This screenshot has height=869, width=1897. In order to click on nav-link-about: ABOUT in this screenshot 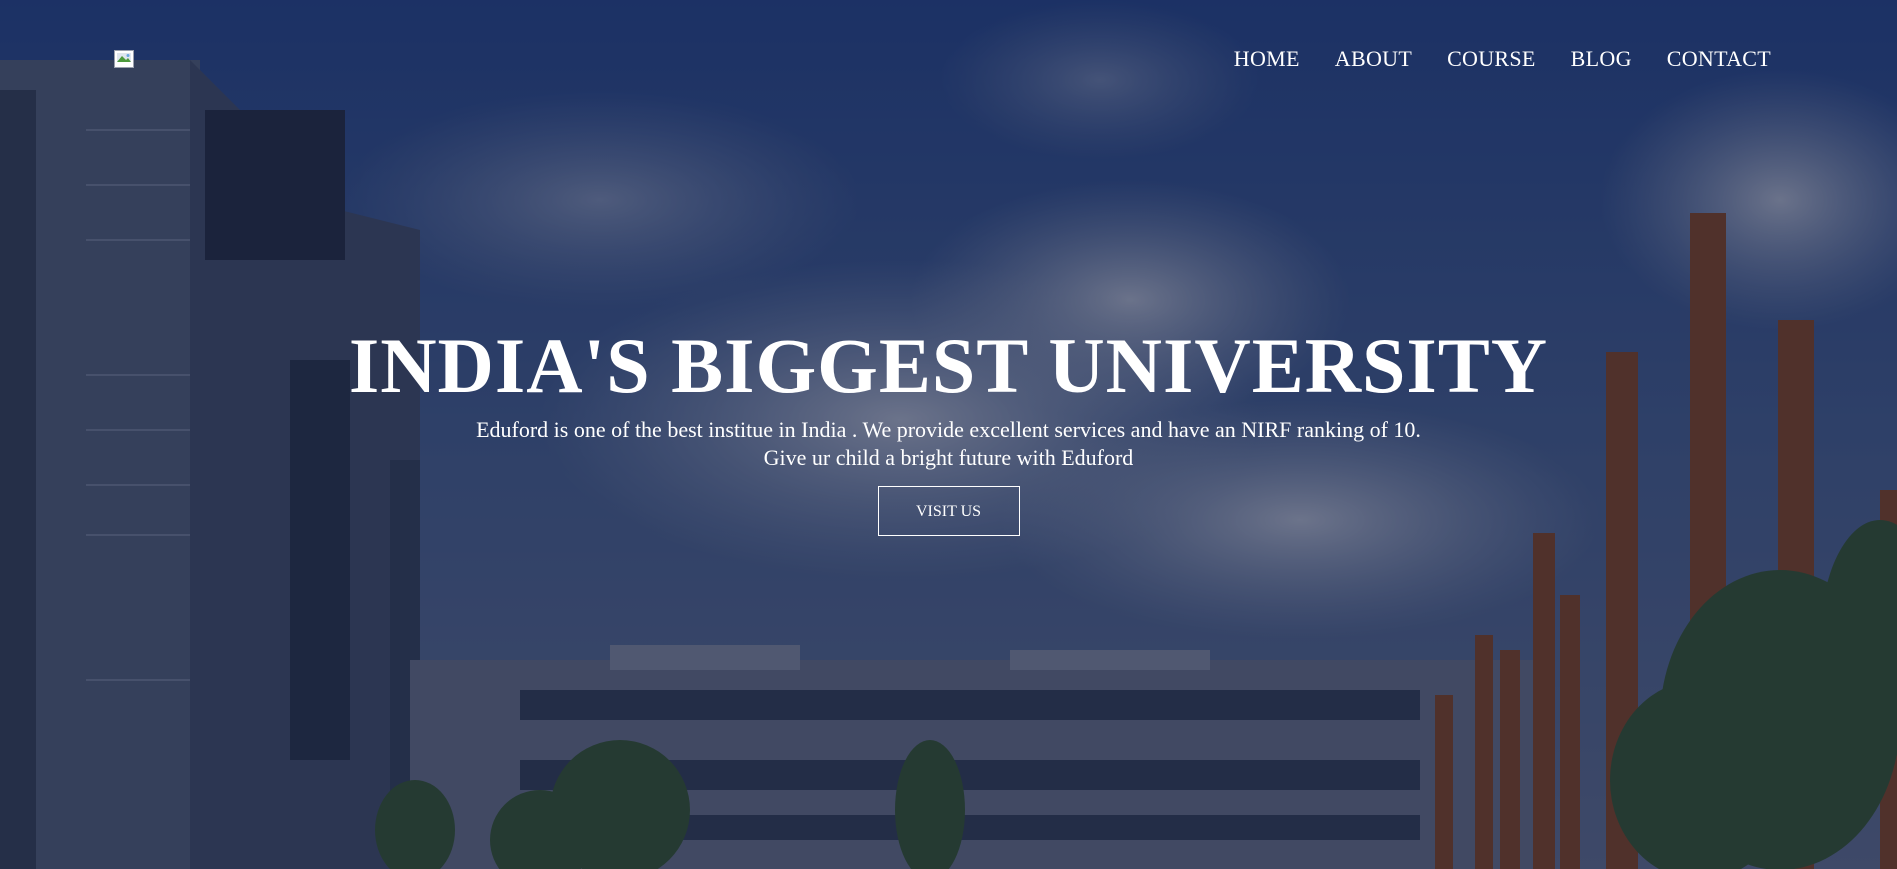, I will do `click(1373, 59)`.